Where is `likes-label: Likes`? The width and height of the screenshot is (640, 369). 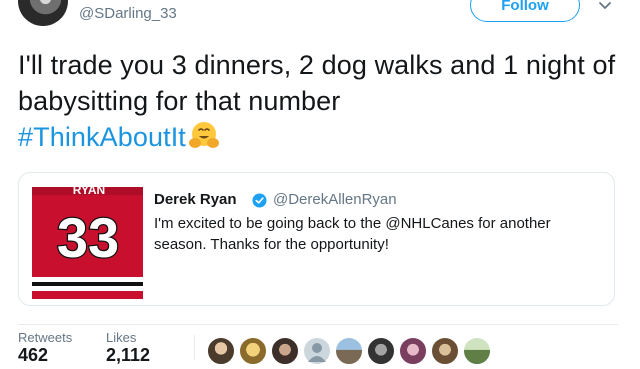 likes-label: Likes is located at coordinates (121, 337).